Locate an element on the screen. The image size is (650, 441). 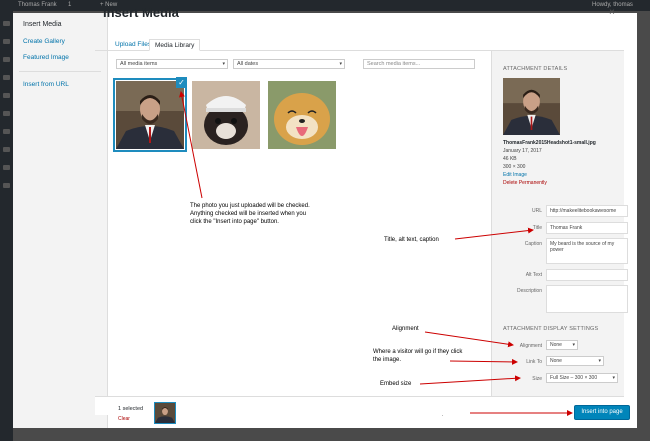
pages-icon is located at coordinates (6, 77).